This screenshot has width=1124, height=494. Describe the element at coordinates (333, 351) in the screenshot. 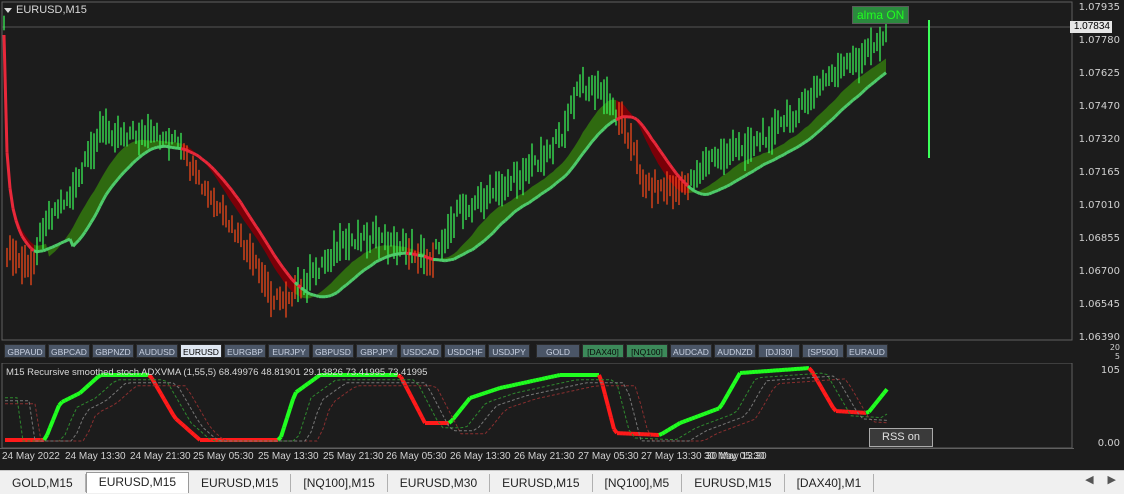

I see `symbol-button-gbpusd: GBPUSD` at that location.